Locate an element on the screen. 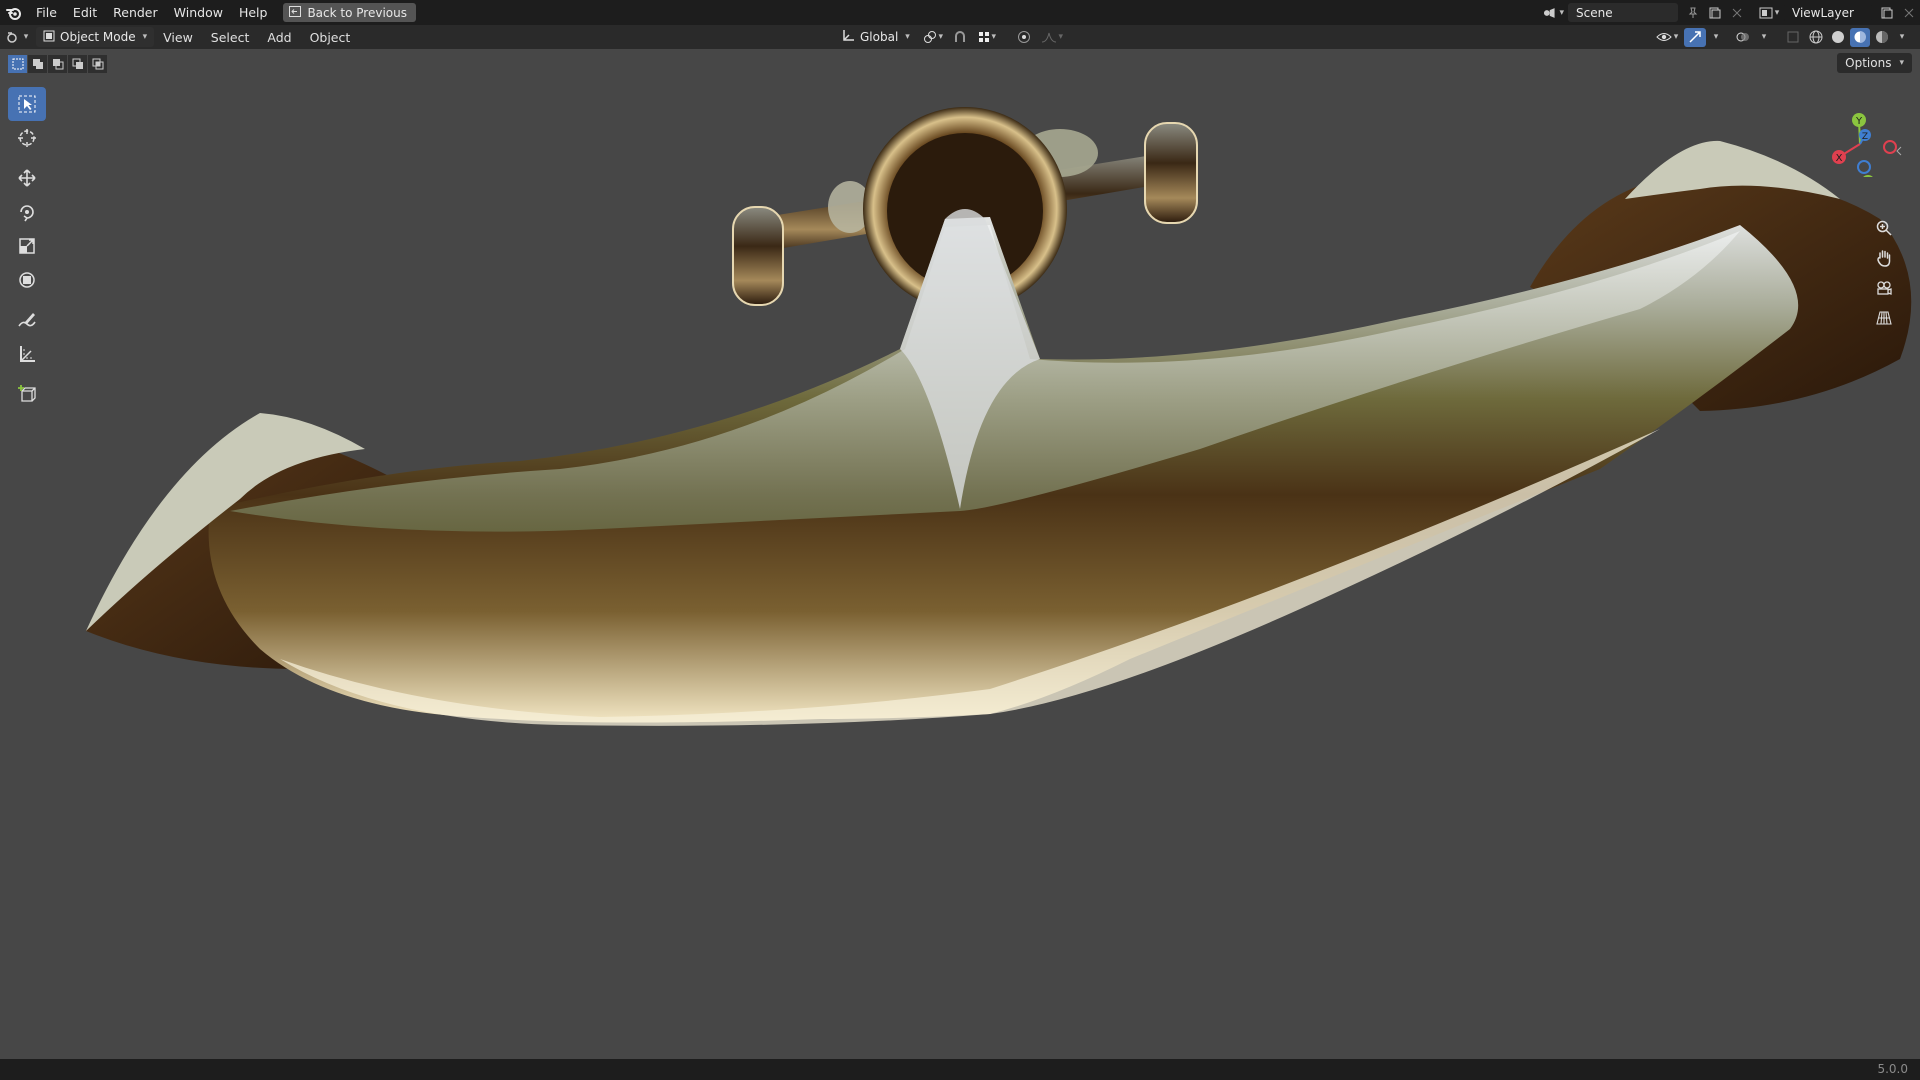 The height and width of the screenshot is (1080, 1920). zoom-icon is located at coordinates (1884, 228).